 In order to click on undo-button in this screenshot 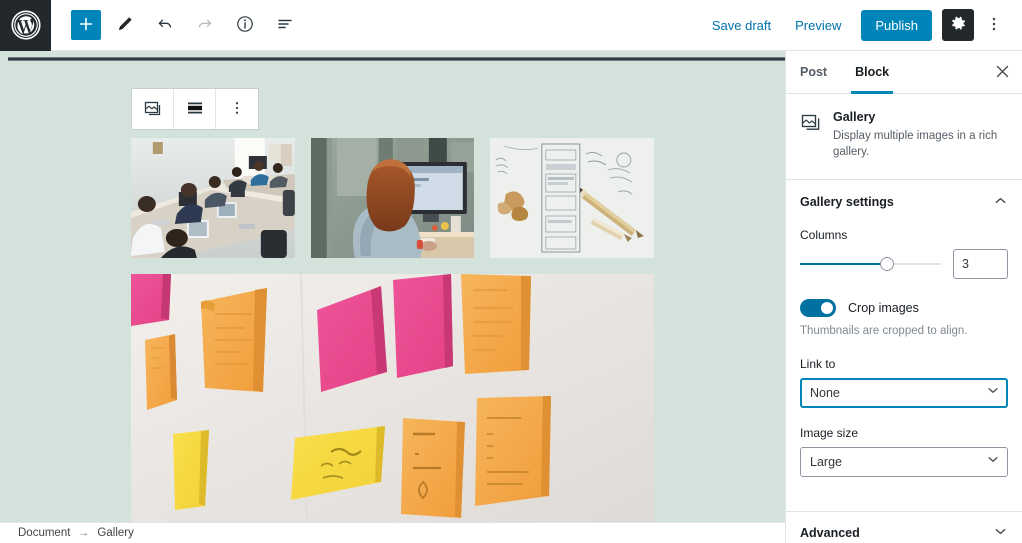, I will do `click(165, 25)`.